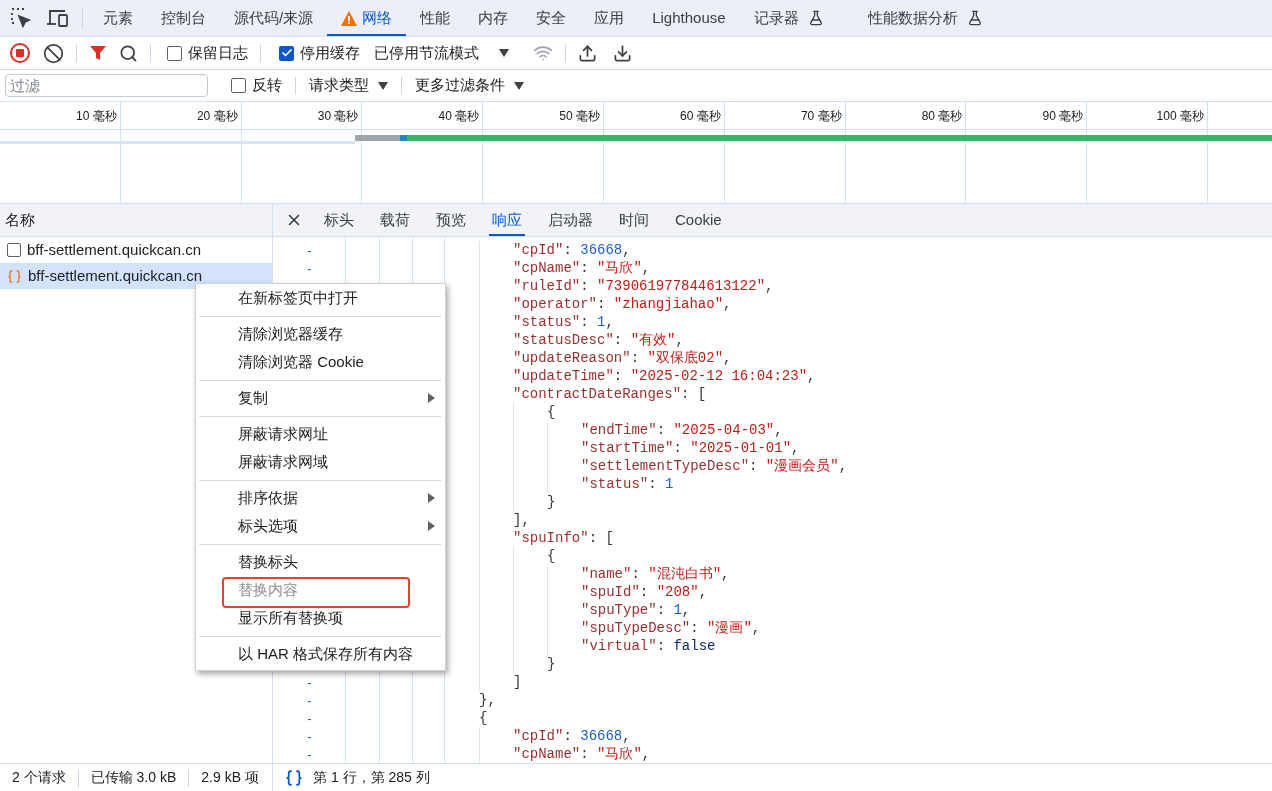 The image size is (1272, 791). What do you see at coordinates (622, 304) in the screenshot?
I see `code-line: "operator": "zhangjiahao",` at bounding box center [622, 304].